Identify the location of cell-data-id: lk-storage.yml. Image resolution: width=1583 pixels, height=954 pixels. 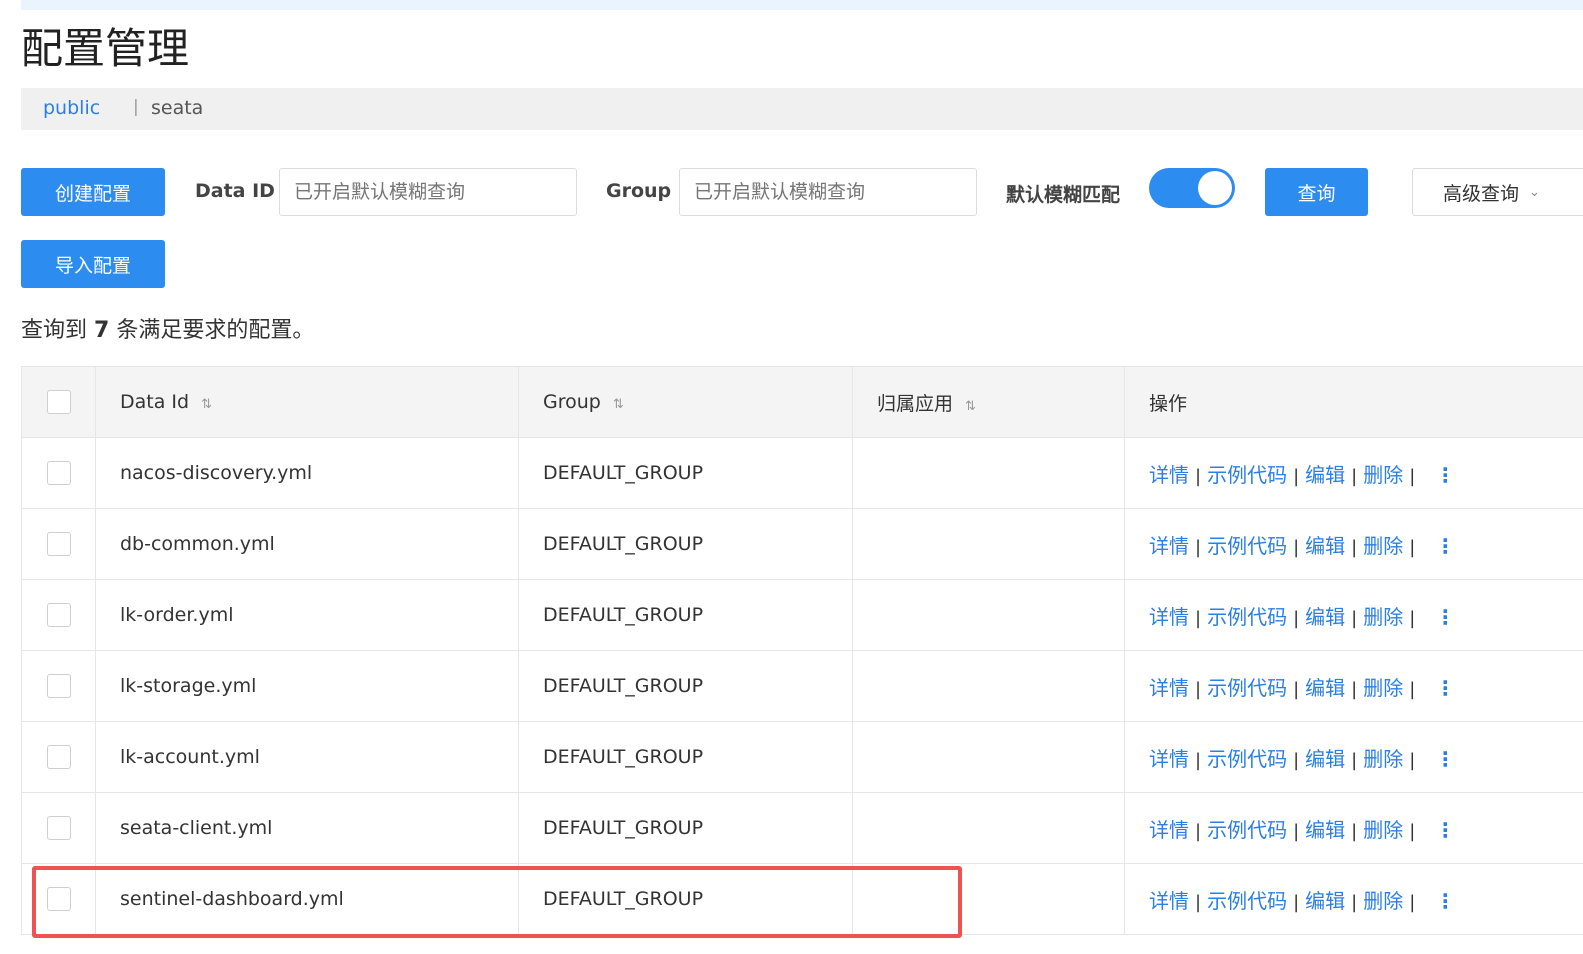
(307, 686).